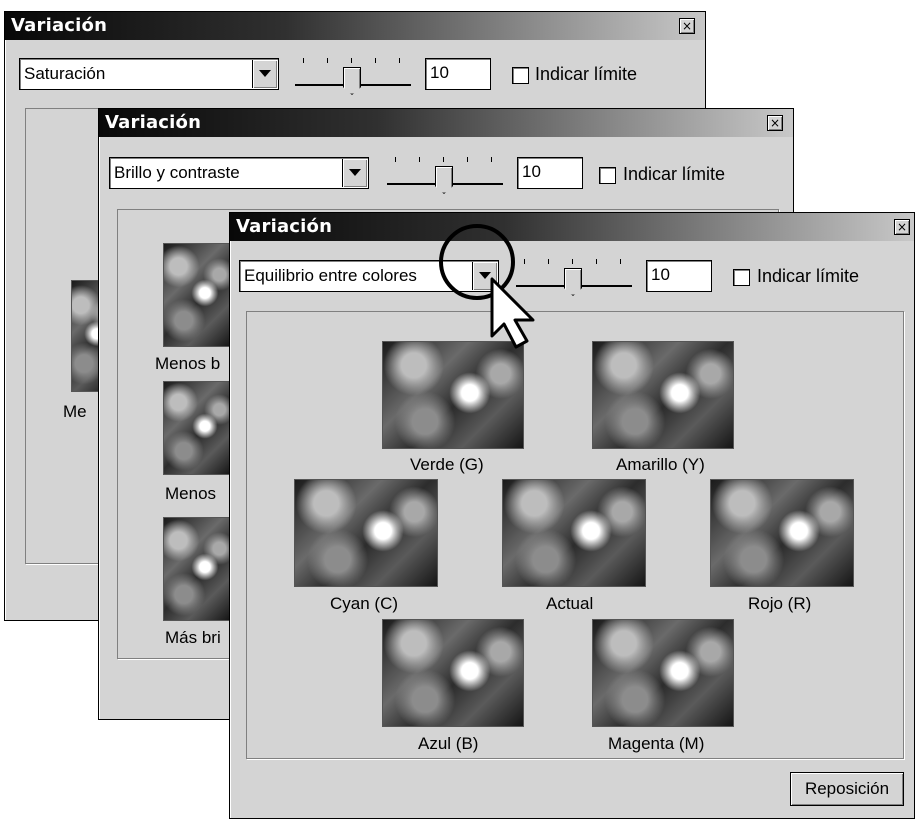  Describe the element at coordinates (191, 493) in the screenshot. I see `variation-caption: Menos` at that location.